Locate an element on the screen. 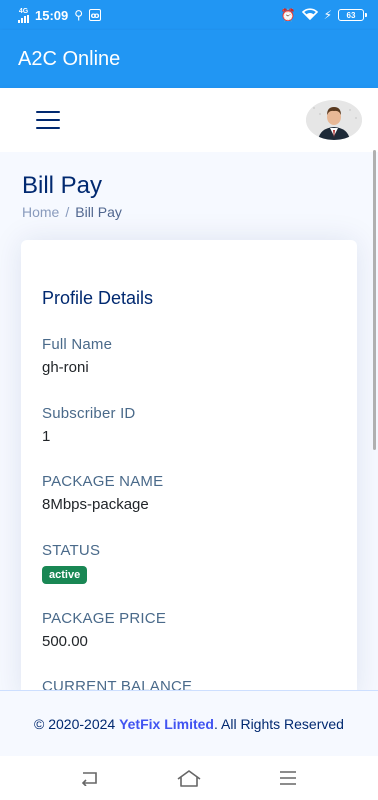 Image resolution: width=378 pixels, height=800 pixels. breadcrumb-current: Bill Pay is located at coordinates (98, 212).